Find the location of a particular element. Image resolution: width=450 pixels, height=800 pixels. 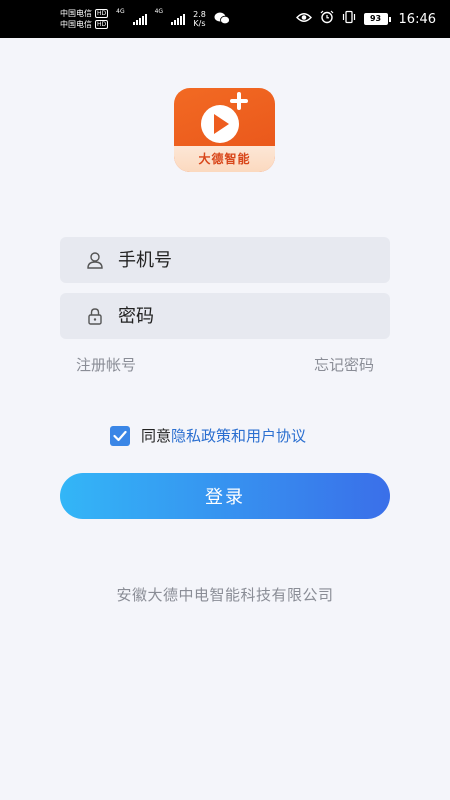

carrier-1: 中国电信 is located at coordinates (76, 13).